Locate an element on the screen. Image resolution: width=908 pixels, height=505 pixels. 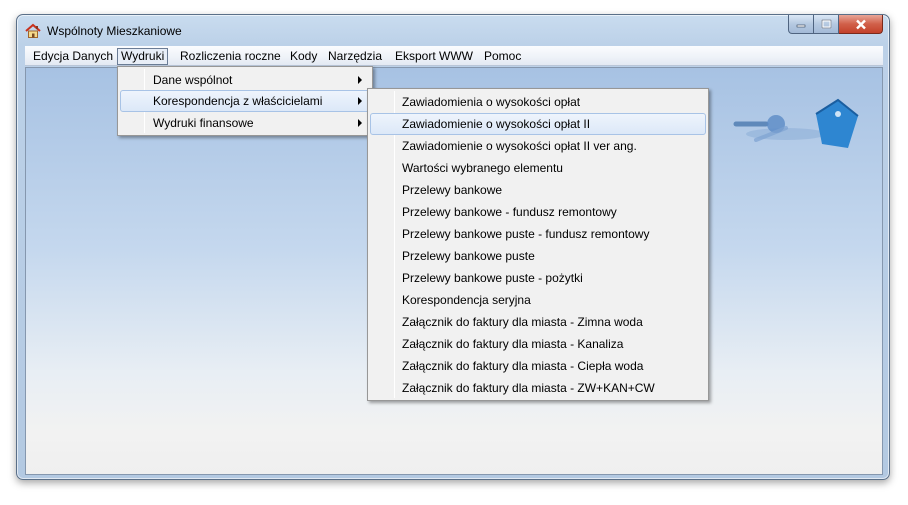
caption-buttons is located at coordinates (835, 25).